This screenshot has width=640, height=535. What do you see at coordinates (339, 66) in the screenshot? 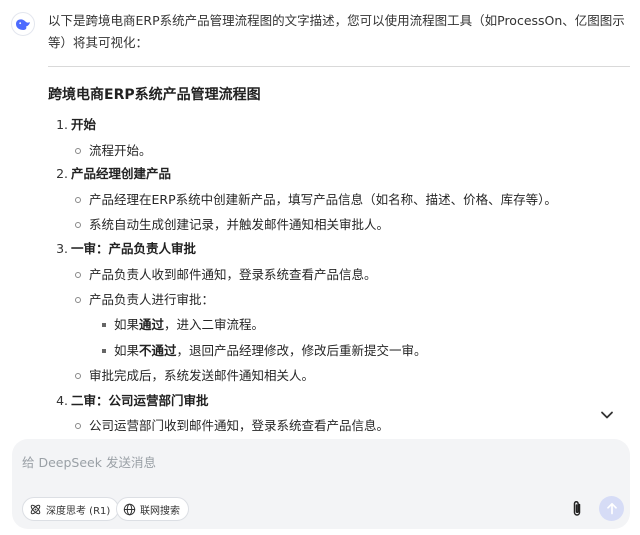
I see `divider` at bounding box center [339, 66].